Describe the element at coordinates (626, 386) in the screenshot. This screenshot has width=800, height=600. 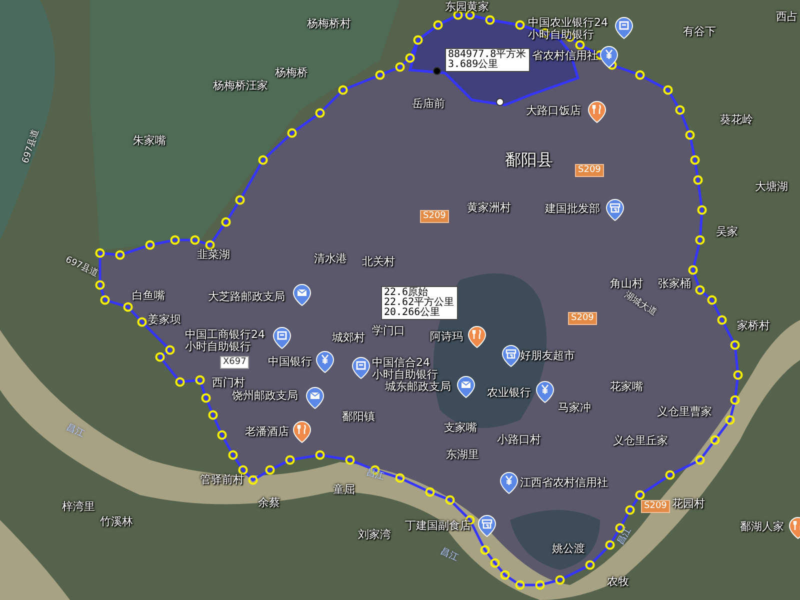
I see `place-label: 花家嘴` at that location.